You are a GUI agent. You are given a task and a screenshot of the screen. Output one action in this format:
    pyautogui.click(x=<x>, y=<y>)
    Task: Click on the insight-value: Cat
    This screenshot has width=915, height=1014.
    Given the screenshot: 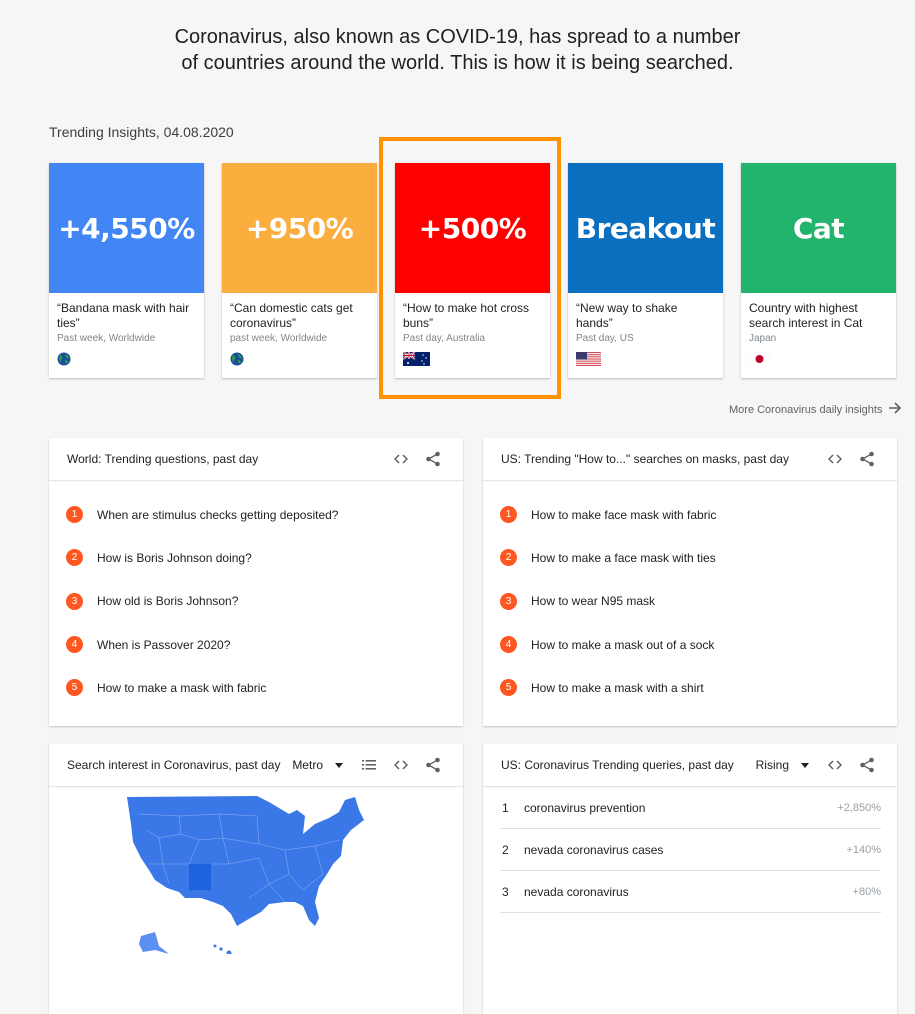 What is the action you would take?
    pyautogui.click(x=818, y=228)
    